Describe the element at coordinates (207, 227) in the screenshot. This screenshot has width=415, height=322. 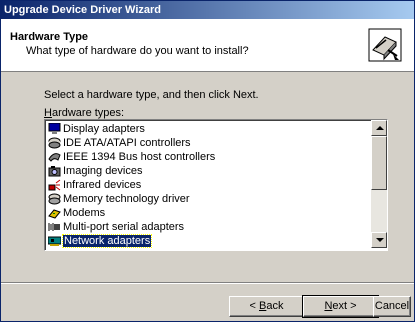
I see `list-item: Multi-port serial adapters` at that location.